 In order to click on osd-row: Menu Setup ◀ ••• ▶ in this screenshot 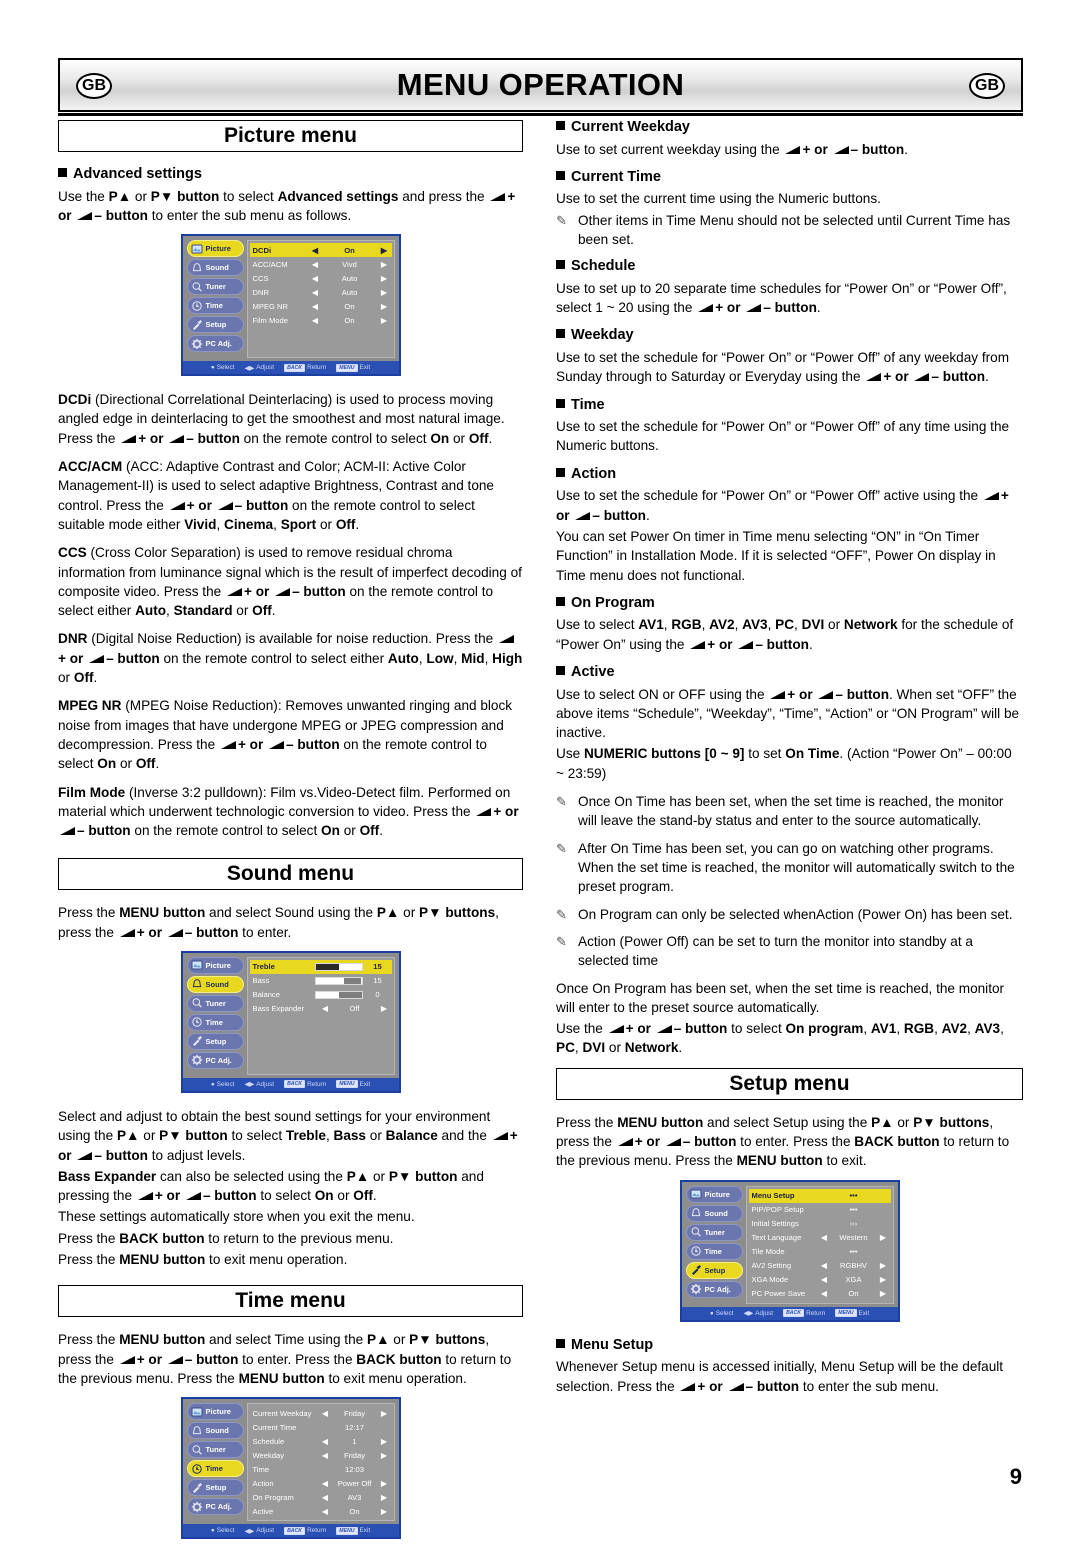, I will do `click(819, 1195)`.